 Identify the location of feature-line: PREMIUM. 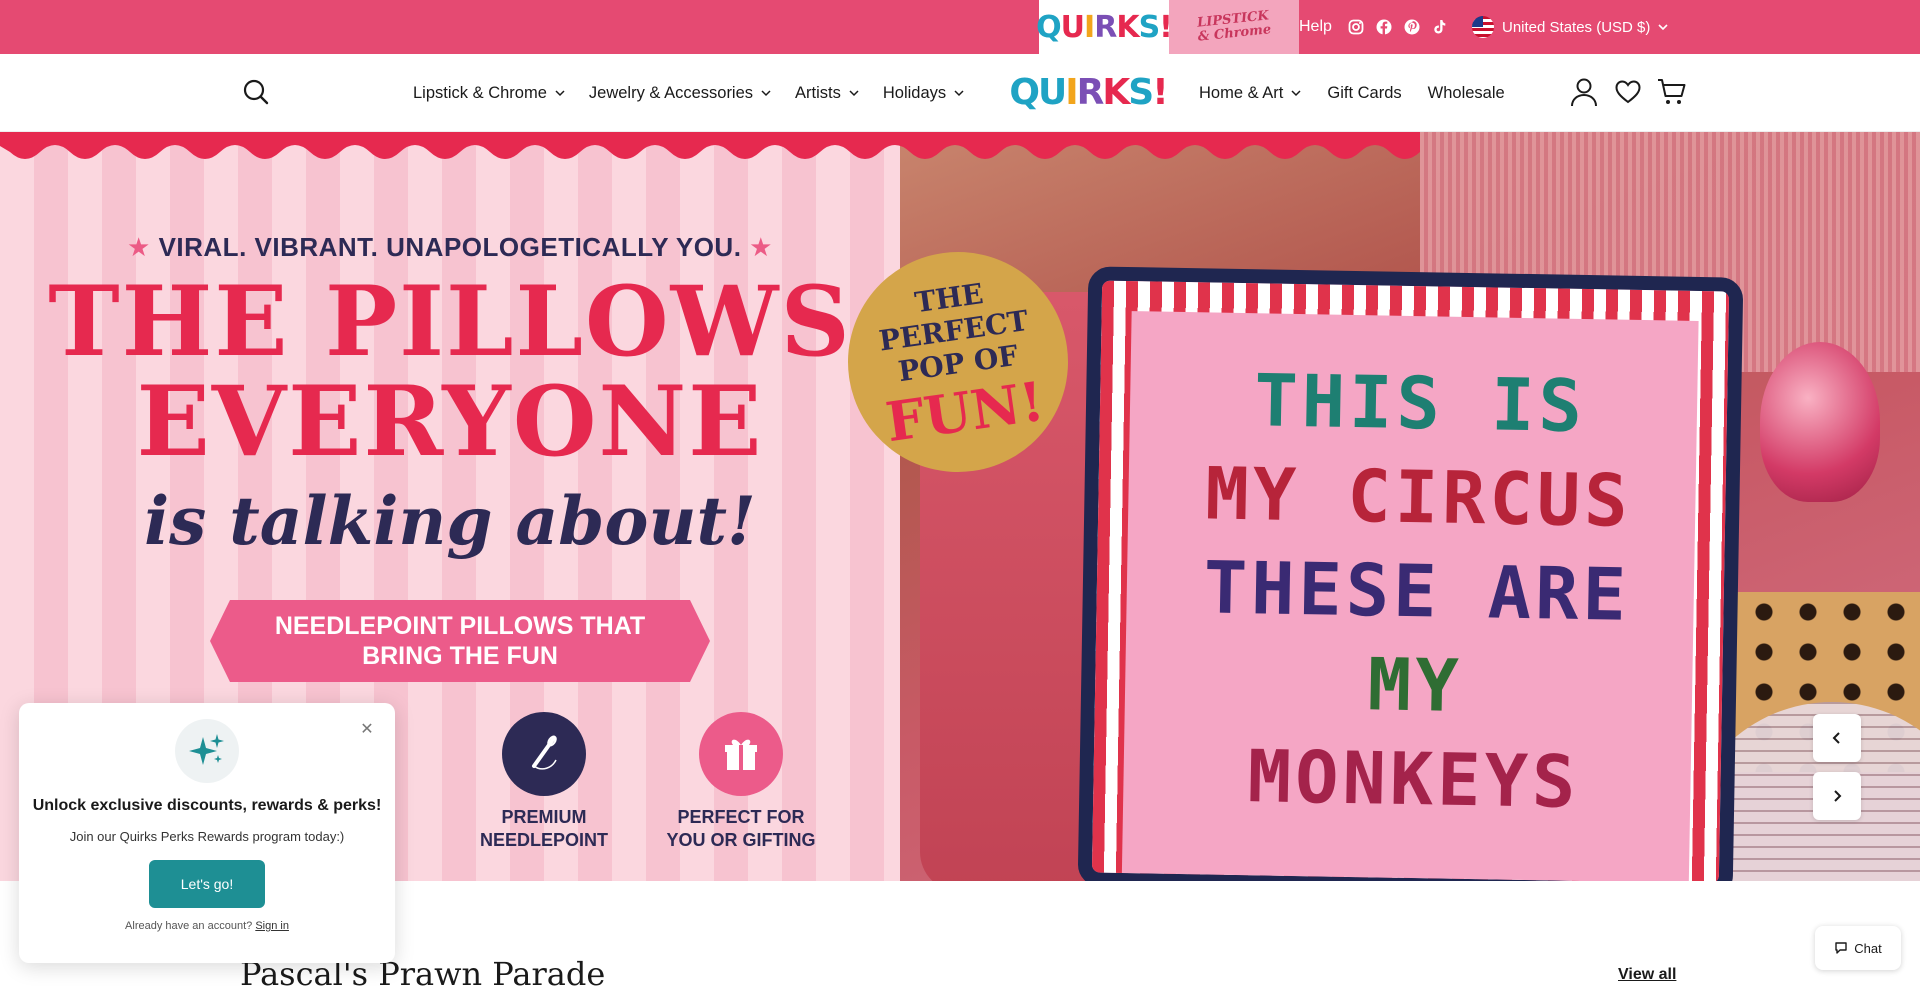
(544, 817).